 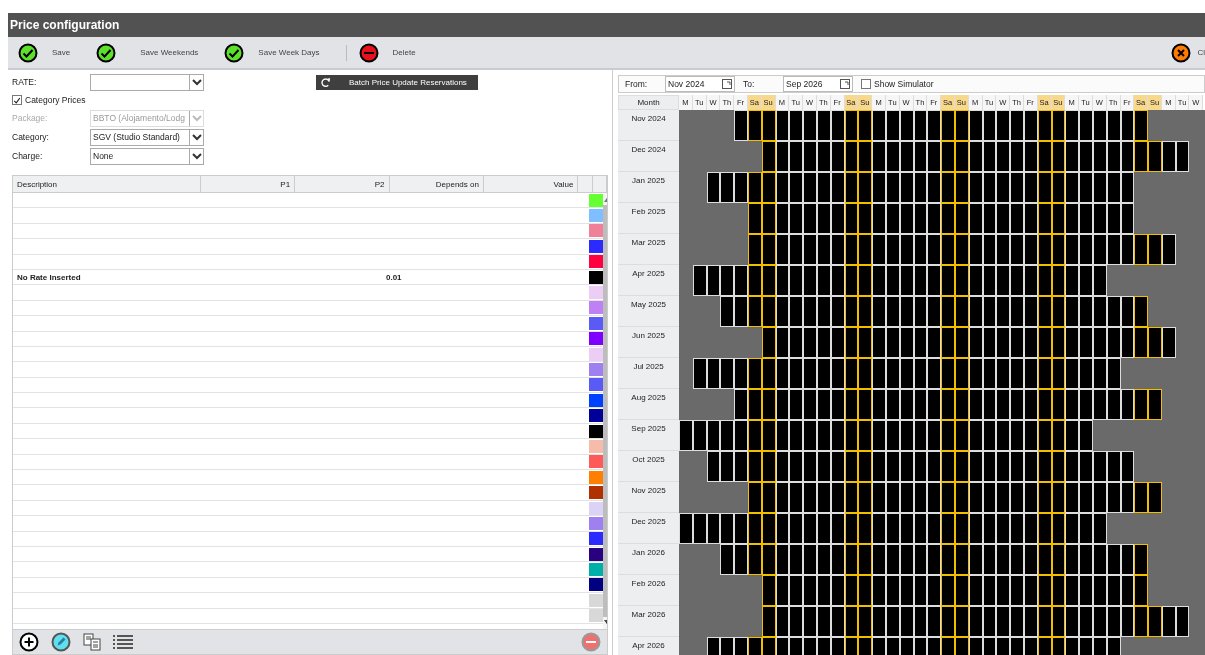 I want to click on save-button: Save, so click(x=44, y=52).